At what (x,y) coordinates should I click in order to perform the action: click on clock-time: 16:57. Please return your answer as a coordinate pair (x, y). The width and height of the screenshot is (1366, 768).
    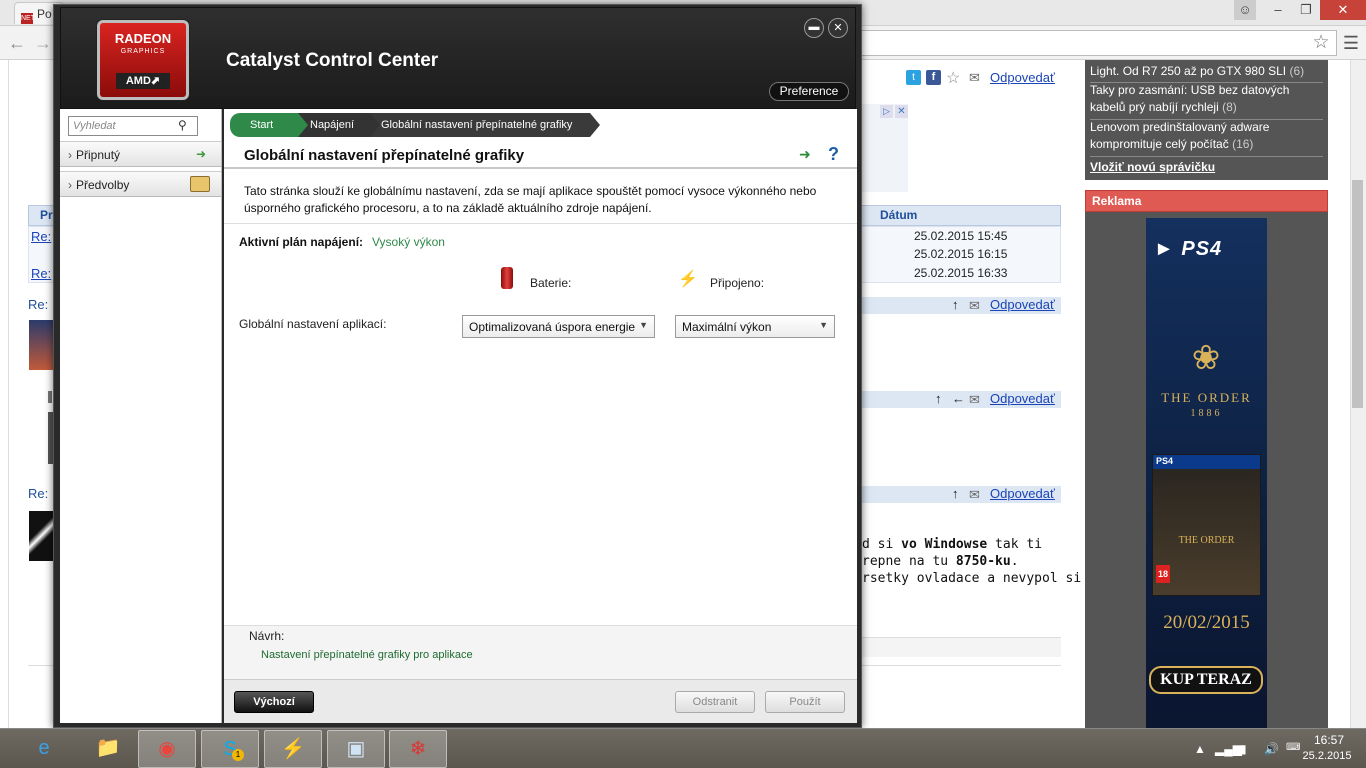
    Looking at the image, I should click on (1329, 740).